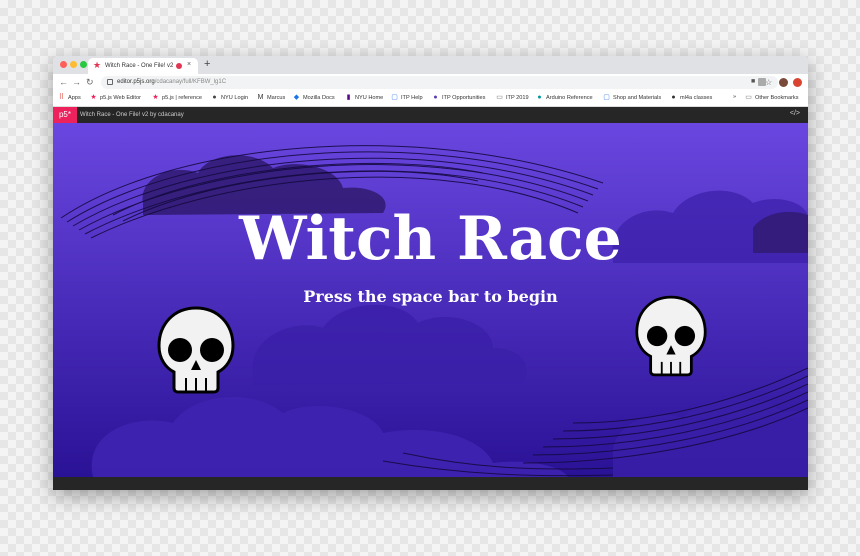 This screenshot has width=860, height=556. What do you see at coordinates (260, 97) in the screenshot?
I see `medium-m-icon: M` at bounding box center [260, 97].